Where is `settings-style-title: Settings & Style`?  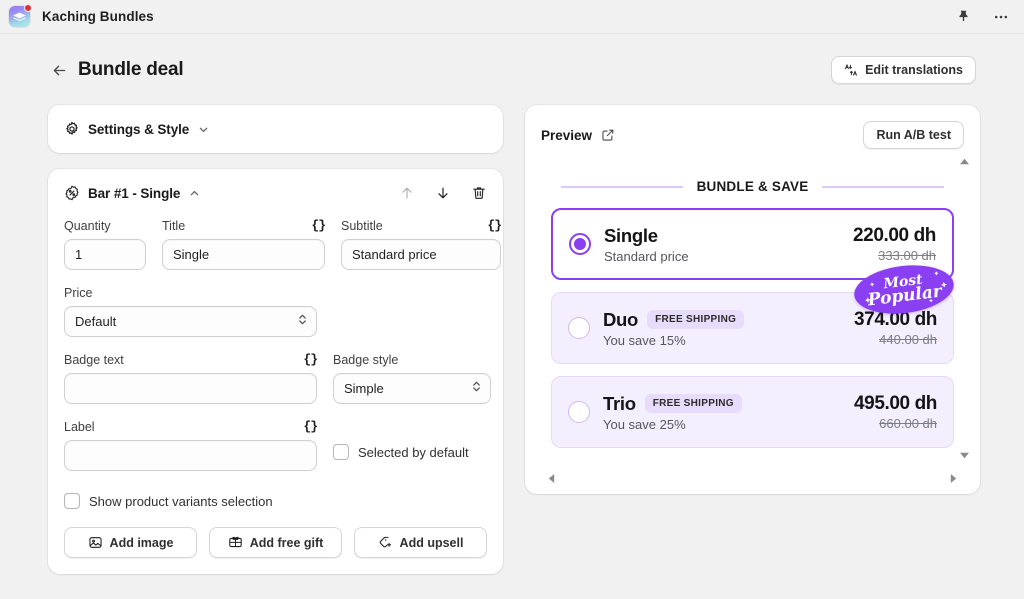
settings-style-title: Settings & Style is located at coordinates (139, 129).